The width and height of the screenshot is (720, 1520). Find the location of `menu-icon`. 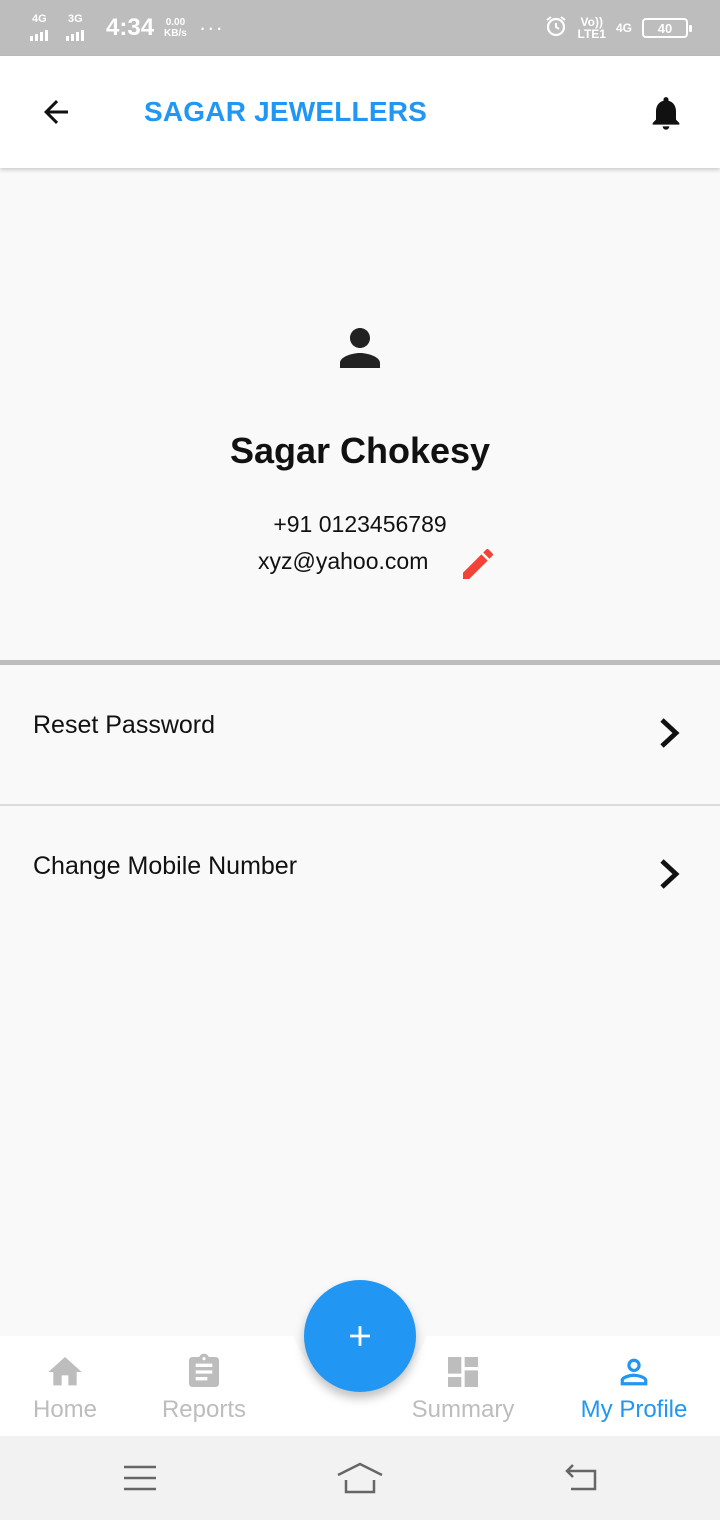

menu-icon is located at coordinates (140, 1478).